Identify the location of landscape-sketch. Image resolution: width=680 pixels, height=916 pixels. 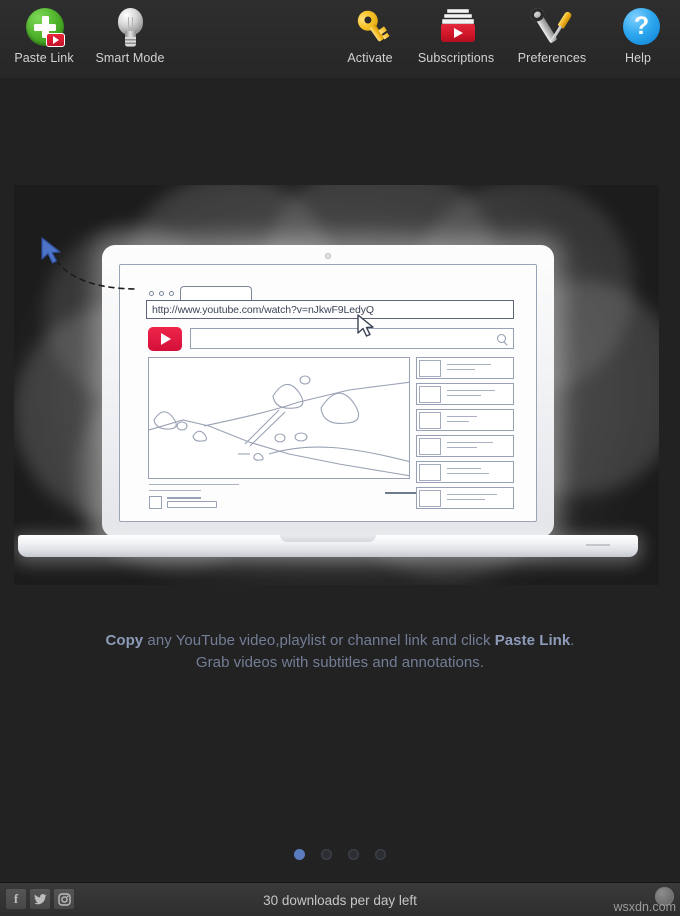
(279, 426).